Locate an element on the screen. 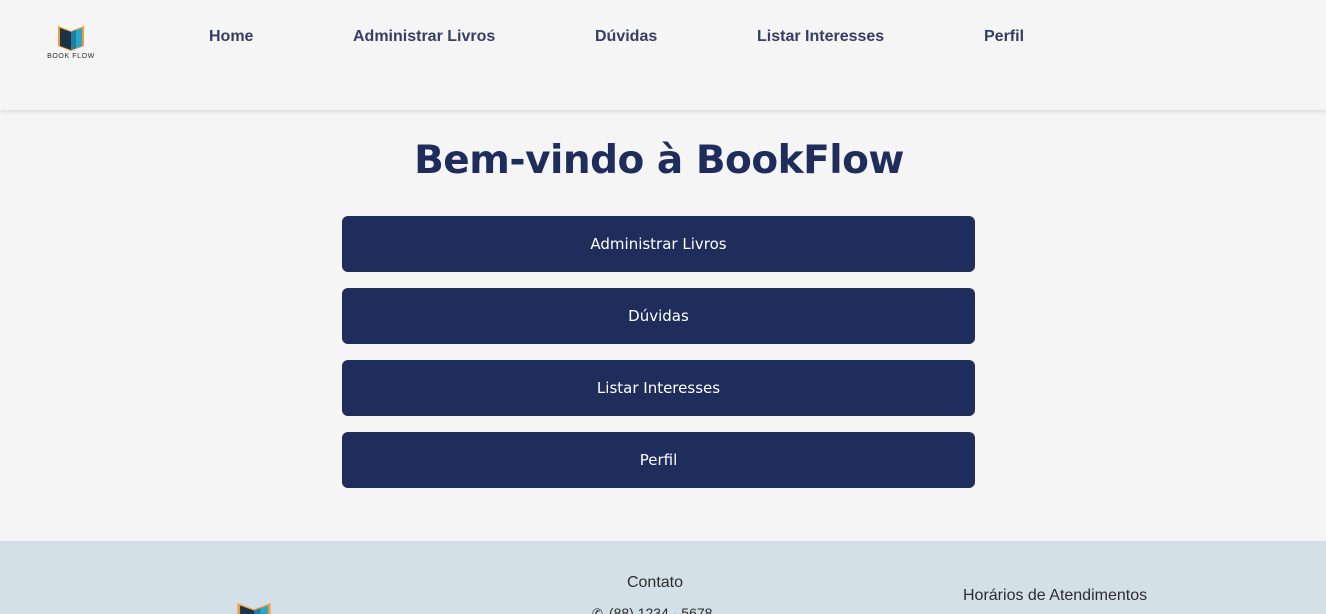 This screenshot has width=1326, height=614. page-title: Bem-vindo à BookFlow is located at coordinates (659, 160).